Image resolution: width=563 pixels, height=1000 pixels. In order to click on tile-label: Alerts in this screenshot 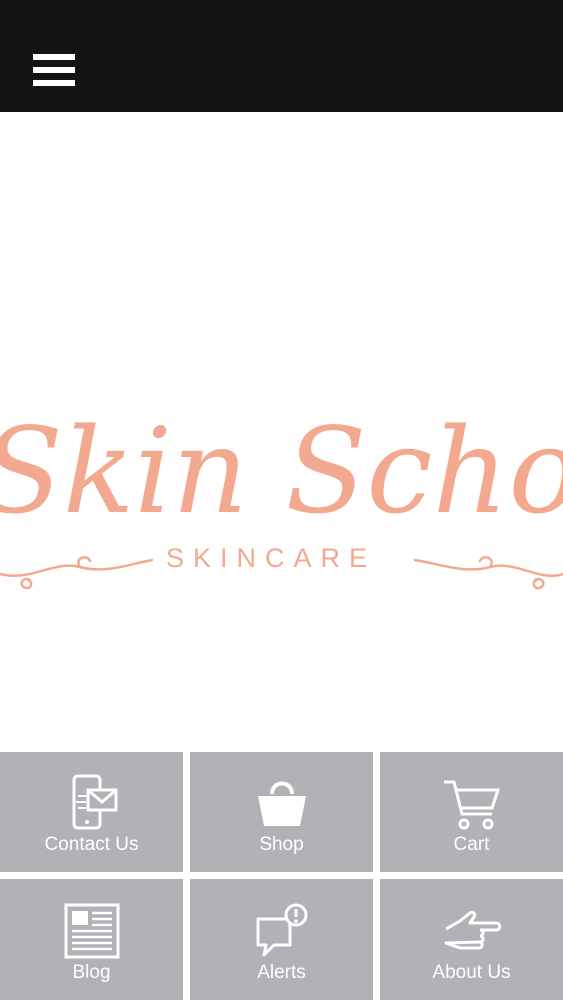, I will do `click(281, 972)`.